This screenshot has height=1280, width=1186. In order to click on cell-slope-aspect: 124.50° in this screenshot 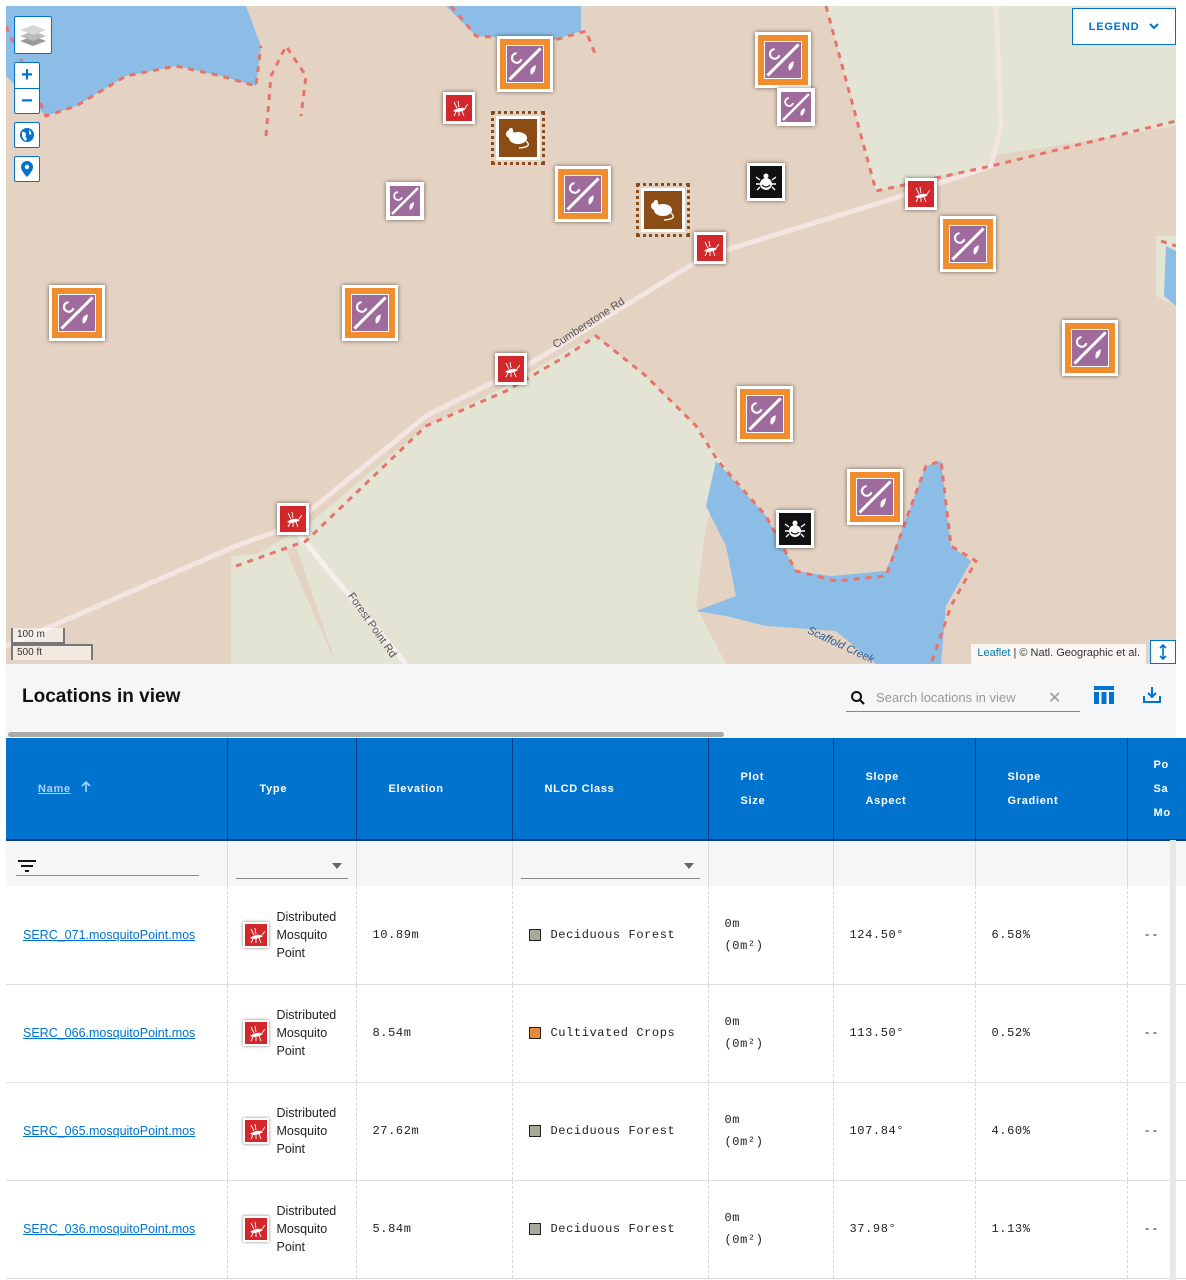, I will do `click(904, 935)`.